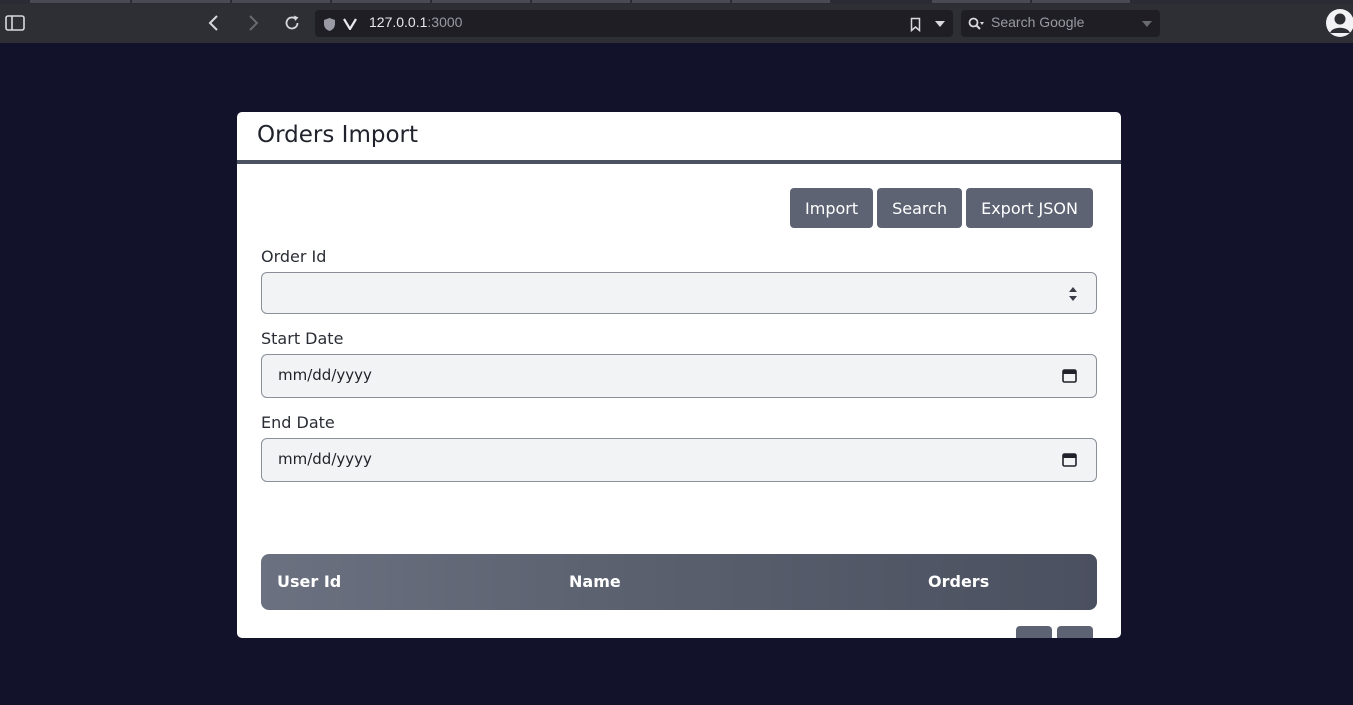  Describe the element at coordinates (679, 460) in the screenshot. I see `end-date-field: mm/dd/yyyy` at that location.